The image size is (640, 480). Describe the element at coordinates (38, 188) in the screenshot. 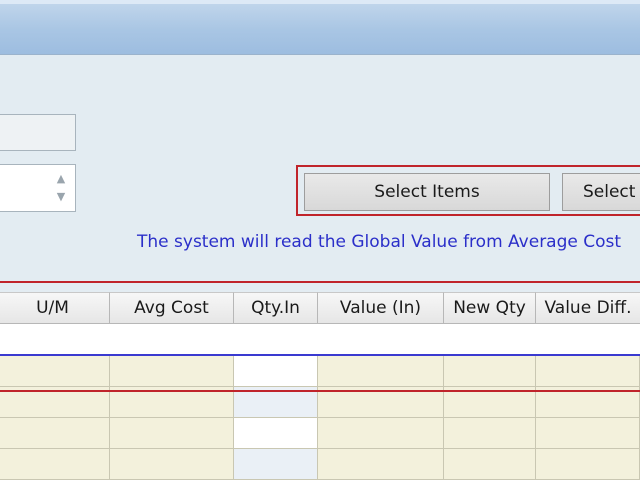

I see `spin-field: ▲ ▼` at that location.